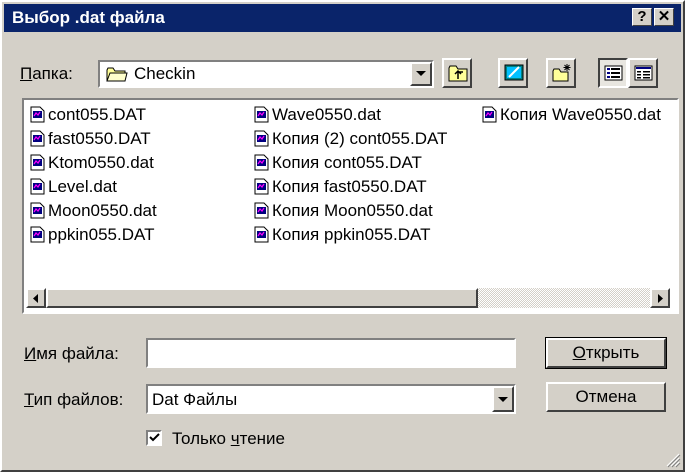  I want to click on horizontal-scrollbar, so click(350, 299).